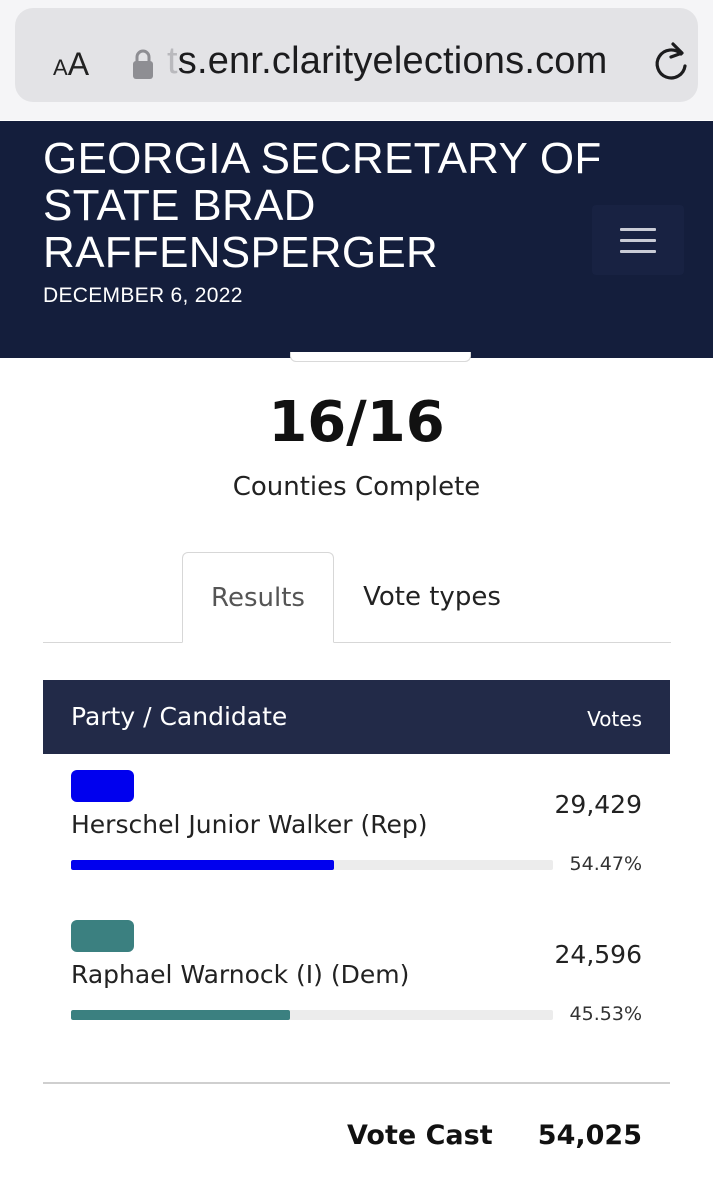 The width and height of the screenshot is (713, 1200). Describe the element at coordinates (356, 487) in the screenshot. I see `counties-label: Counties Complete` at that location.